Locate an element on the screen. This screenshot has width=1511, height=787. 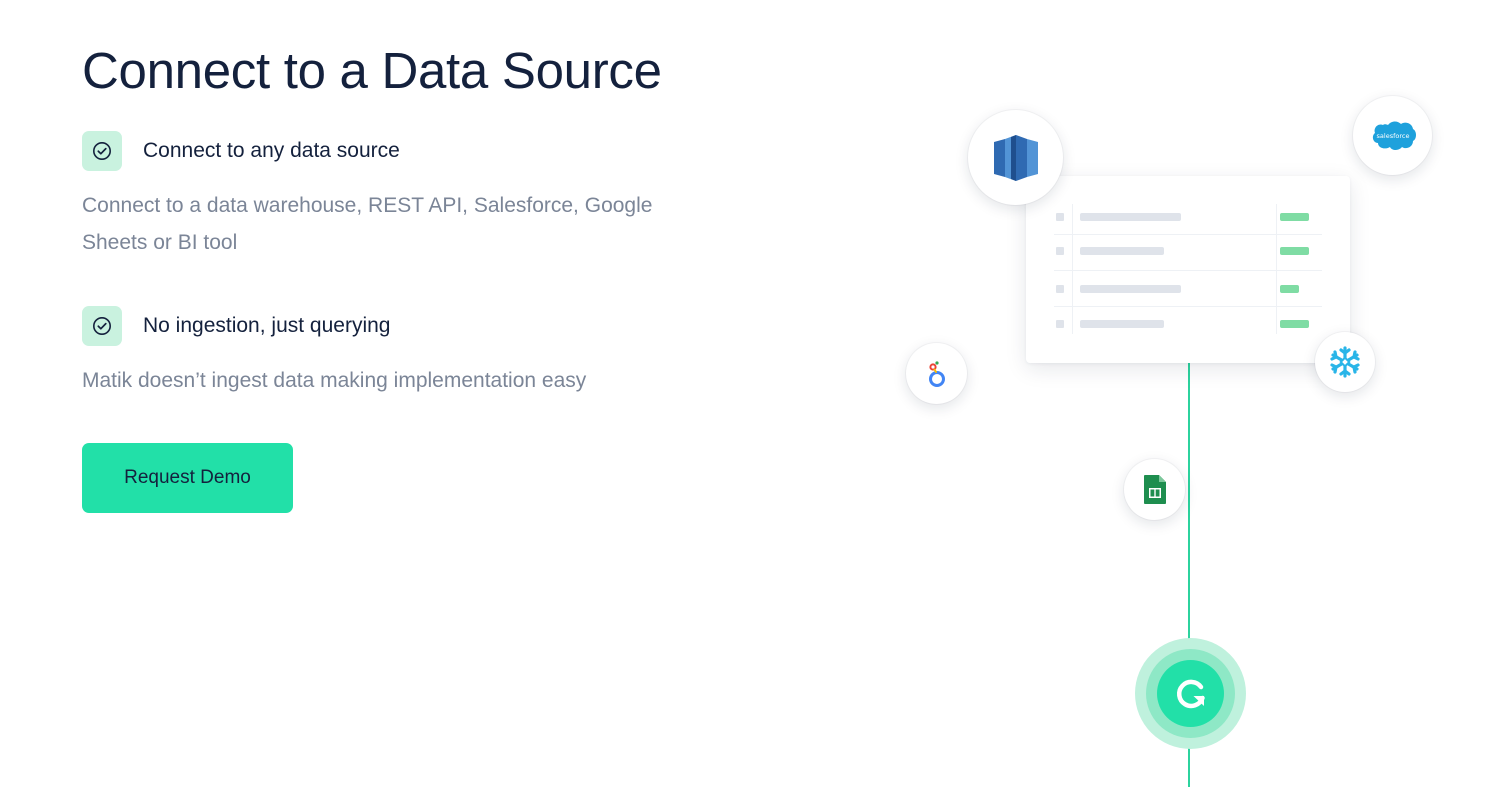
salesforce-logo-icon: salesforce is located at coordinates (1392, 135).